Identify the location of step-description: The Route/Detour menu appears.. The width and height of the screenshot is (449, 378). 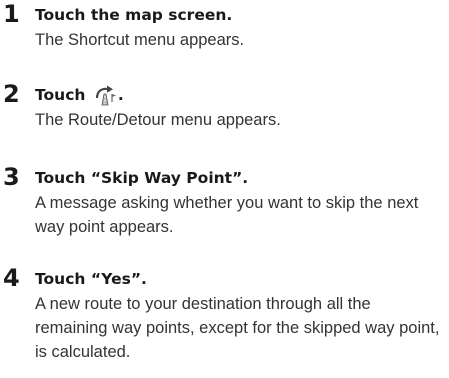
(158, 120).